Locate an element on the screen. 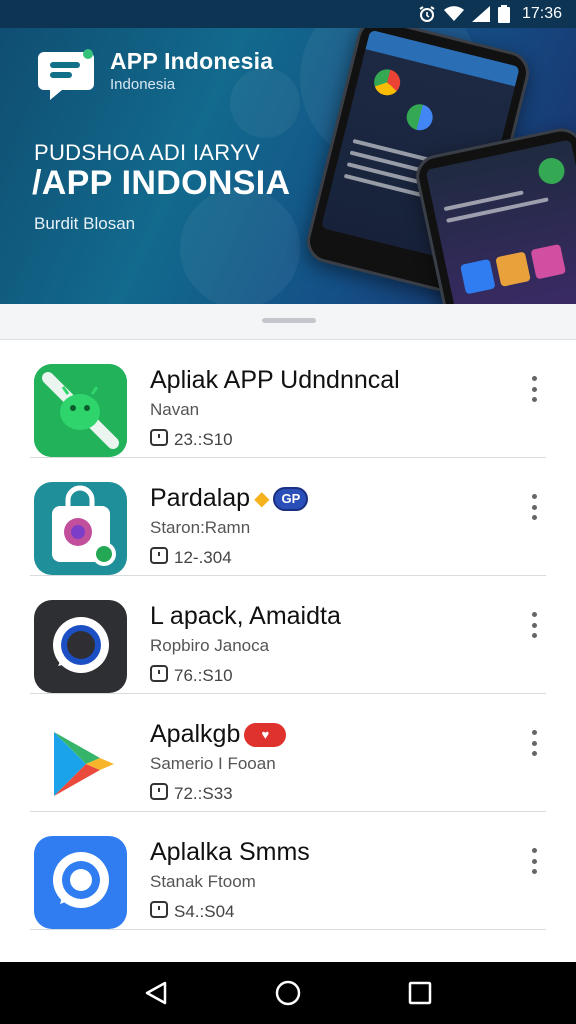 The image size is (576, 1024). app-name: Aplalka Smms is located at coordinates (230, 852).